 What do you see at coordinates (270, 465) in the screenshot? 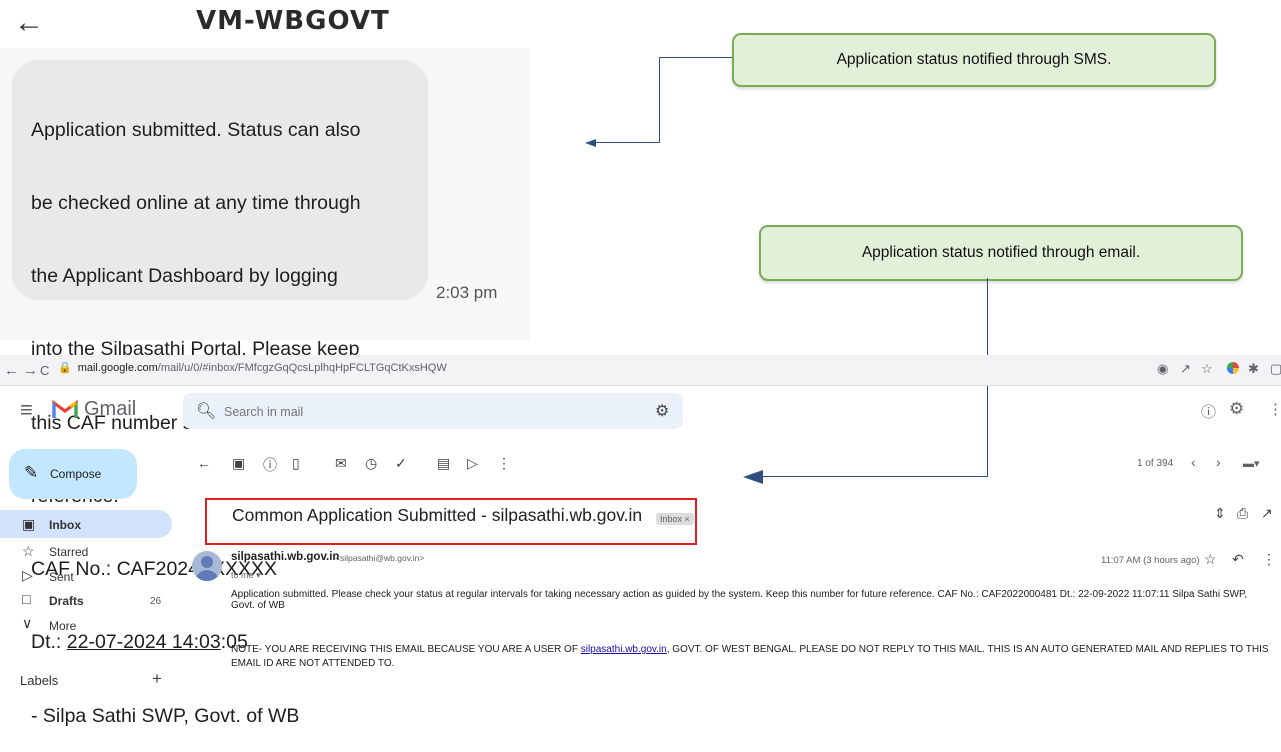
I see `report-spam-icon: ⓘ` at bounding box center [270, 465].